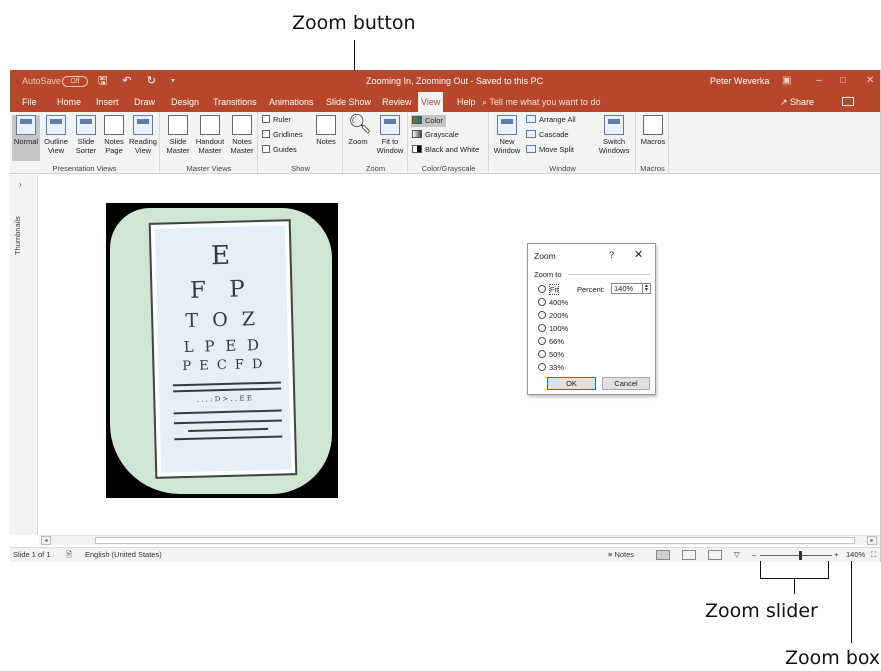 The image size is (881, 671). Describe the element at coordinates (69, 555) in the screenshot. I see `spellcheck-icon: 🗎︎` at that location.